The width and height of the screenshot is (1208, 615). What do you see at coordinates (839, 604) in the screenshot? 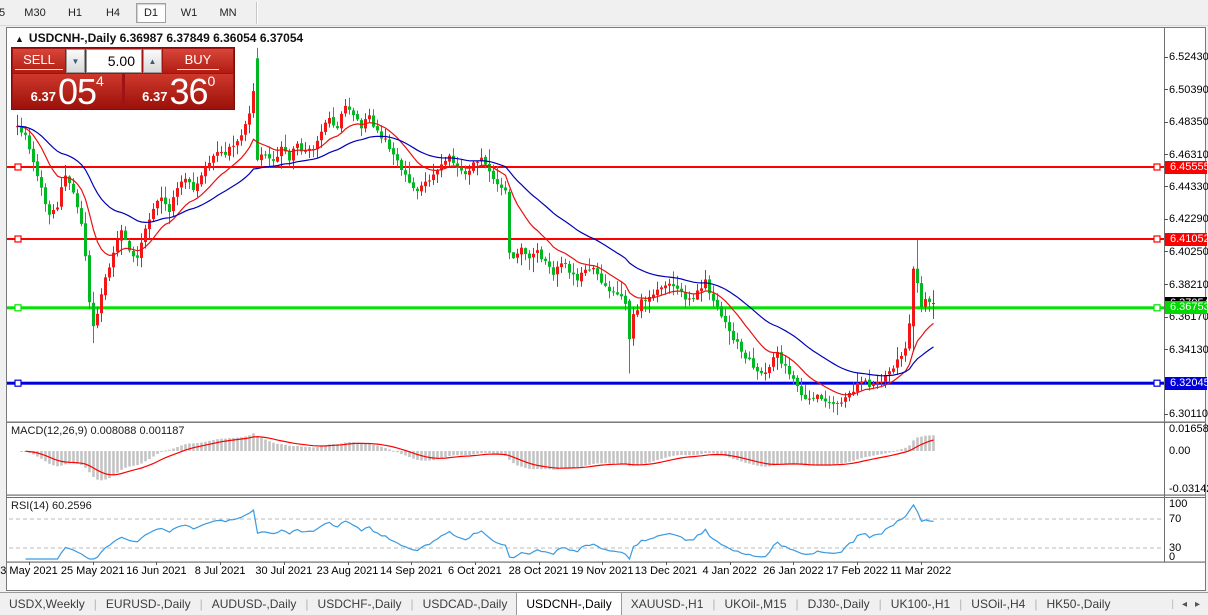
I see `tab-dj30-daily: DJ30-,Daily` at bounding box center [839, 604].